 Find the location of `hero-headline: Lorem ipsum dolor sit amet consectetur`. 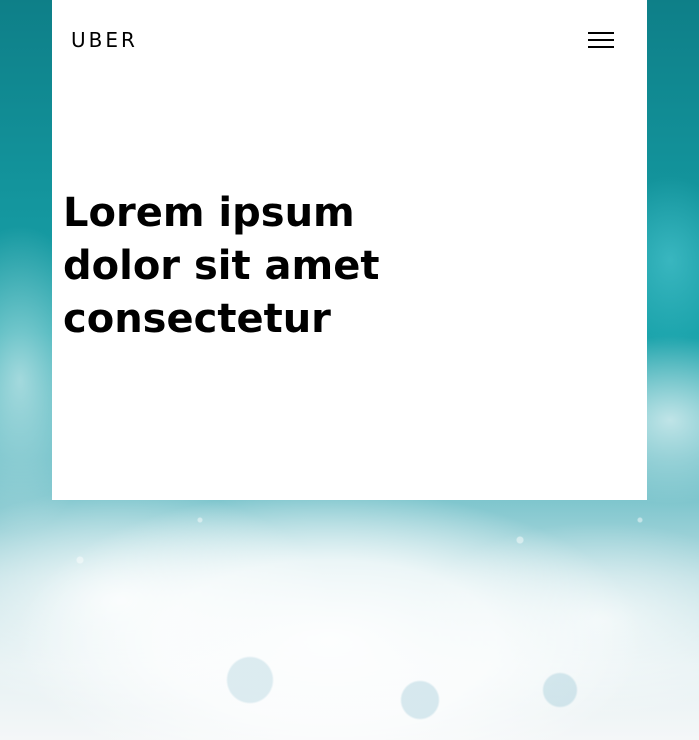

hero-headline: Lorem ipsum dolor sit amet consectetur is located at coordinates (221, 266).